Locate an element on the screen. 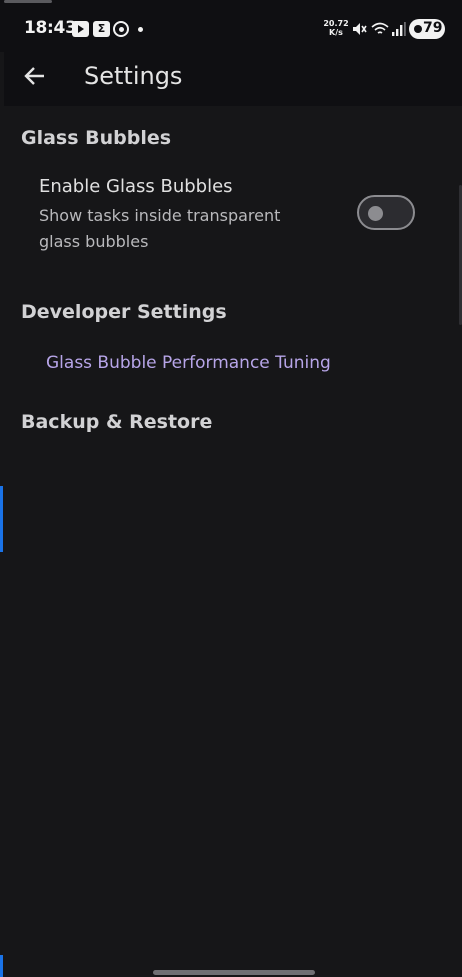 This screenshot has width=462, height=977. section-header-developer-settings: Developer Settings is located at coordinates (124, 312).